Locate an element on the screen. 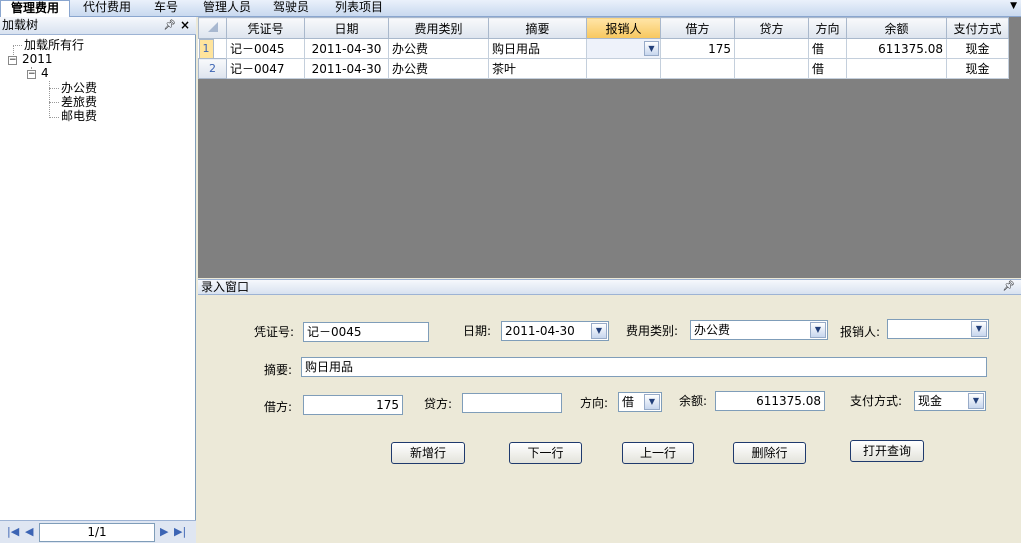  column-header: 方向 is located at coordinates (827, 28).